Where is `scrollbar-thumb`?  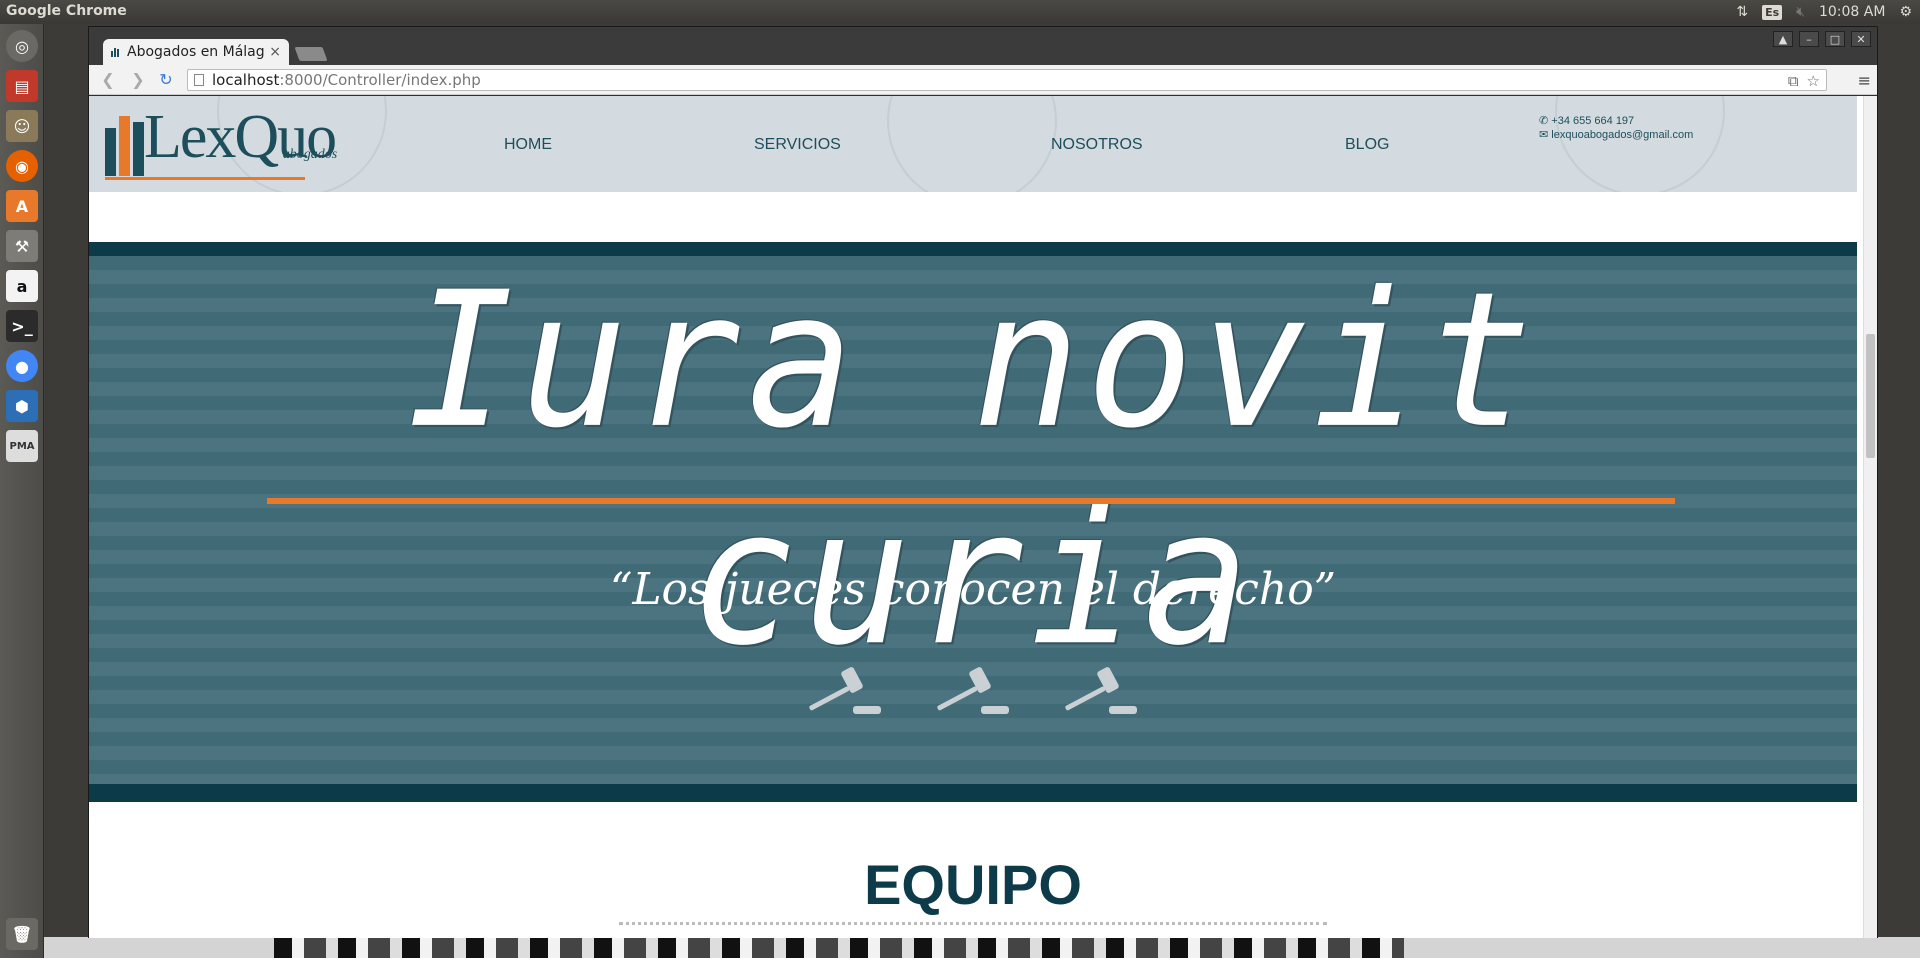 scrollbar-thumb is located at coordinates (1870, 396).